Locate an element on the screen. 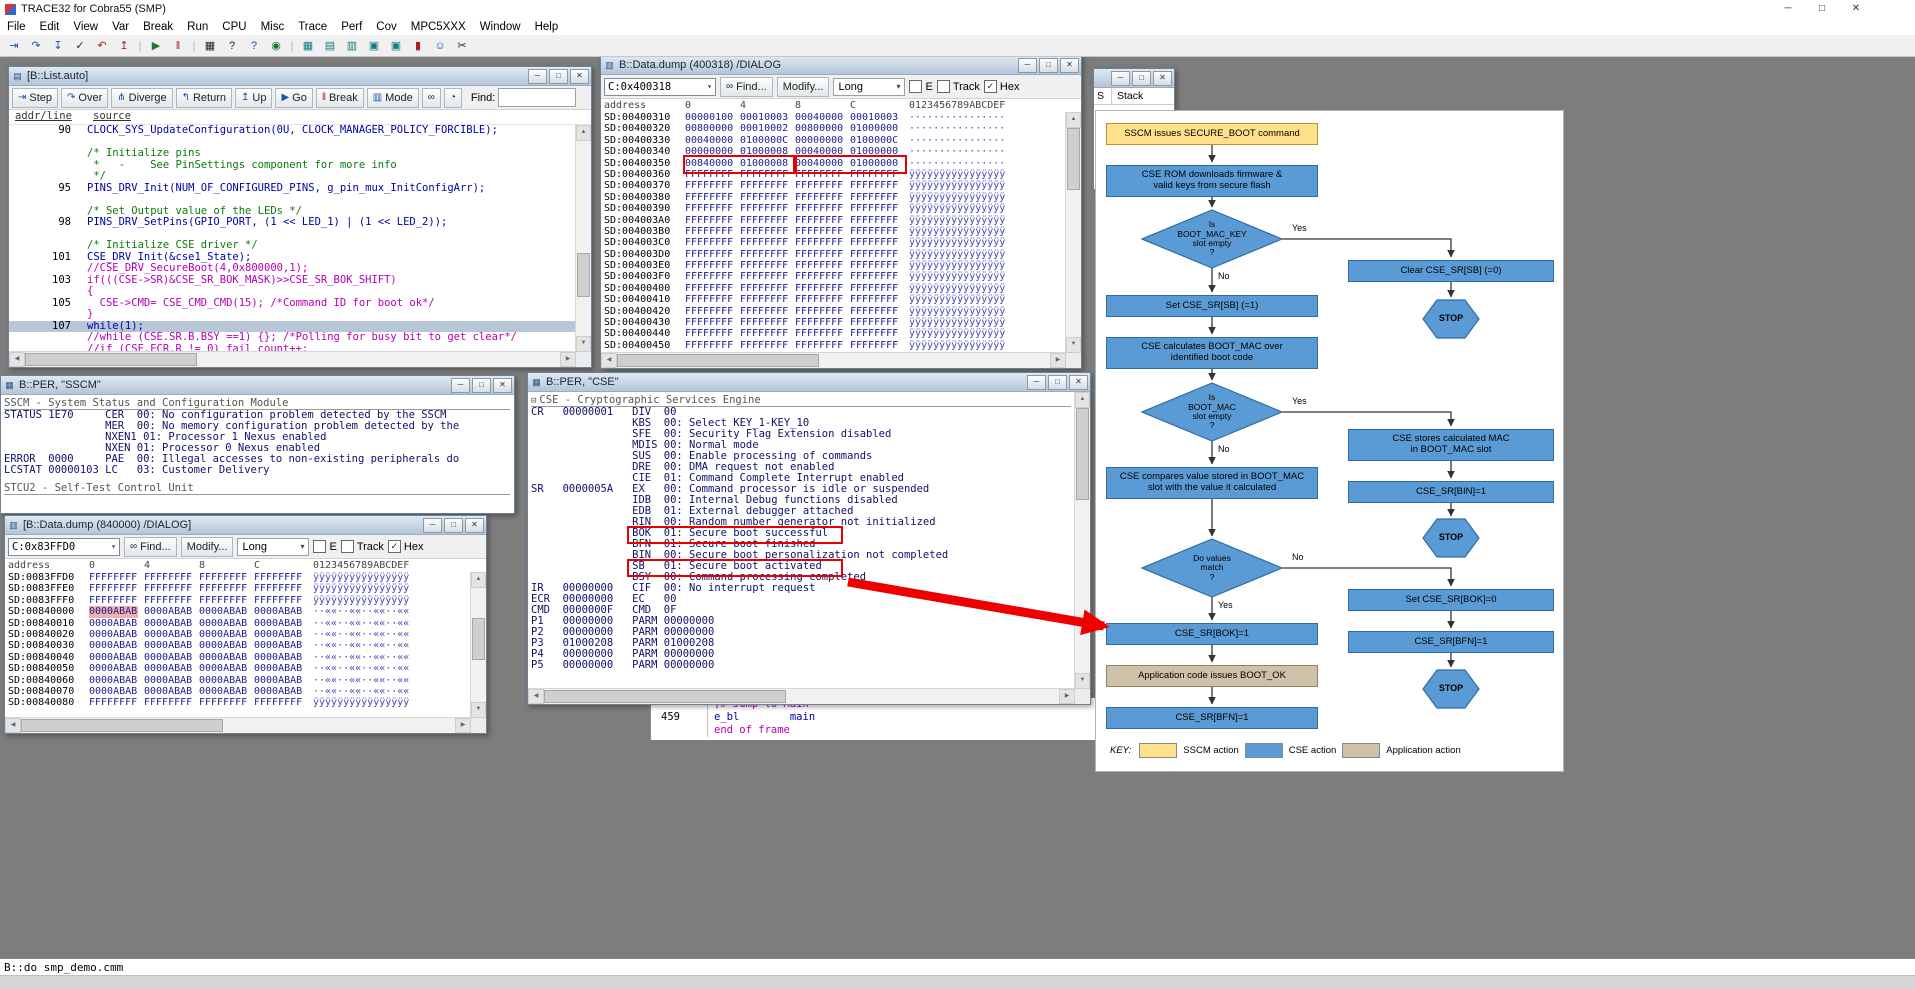 The height and width of the screenshot is (989, 1915). size-select: Long ▾ is located at coordinates (273, 546).